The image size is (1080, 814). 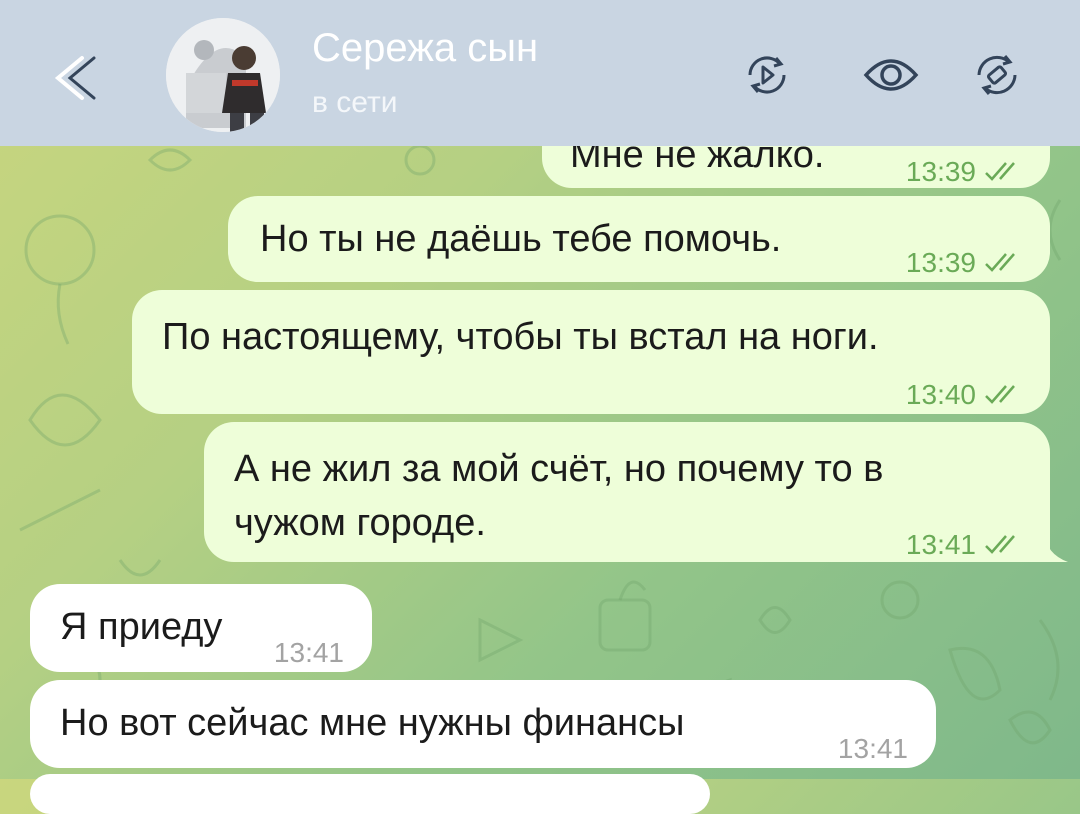 I want to click on contact-avatar, so click(x=223, y=75).